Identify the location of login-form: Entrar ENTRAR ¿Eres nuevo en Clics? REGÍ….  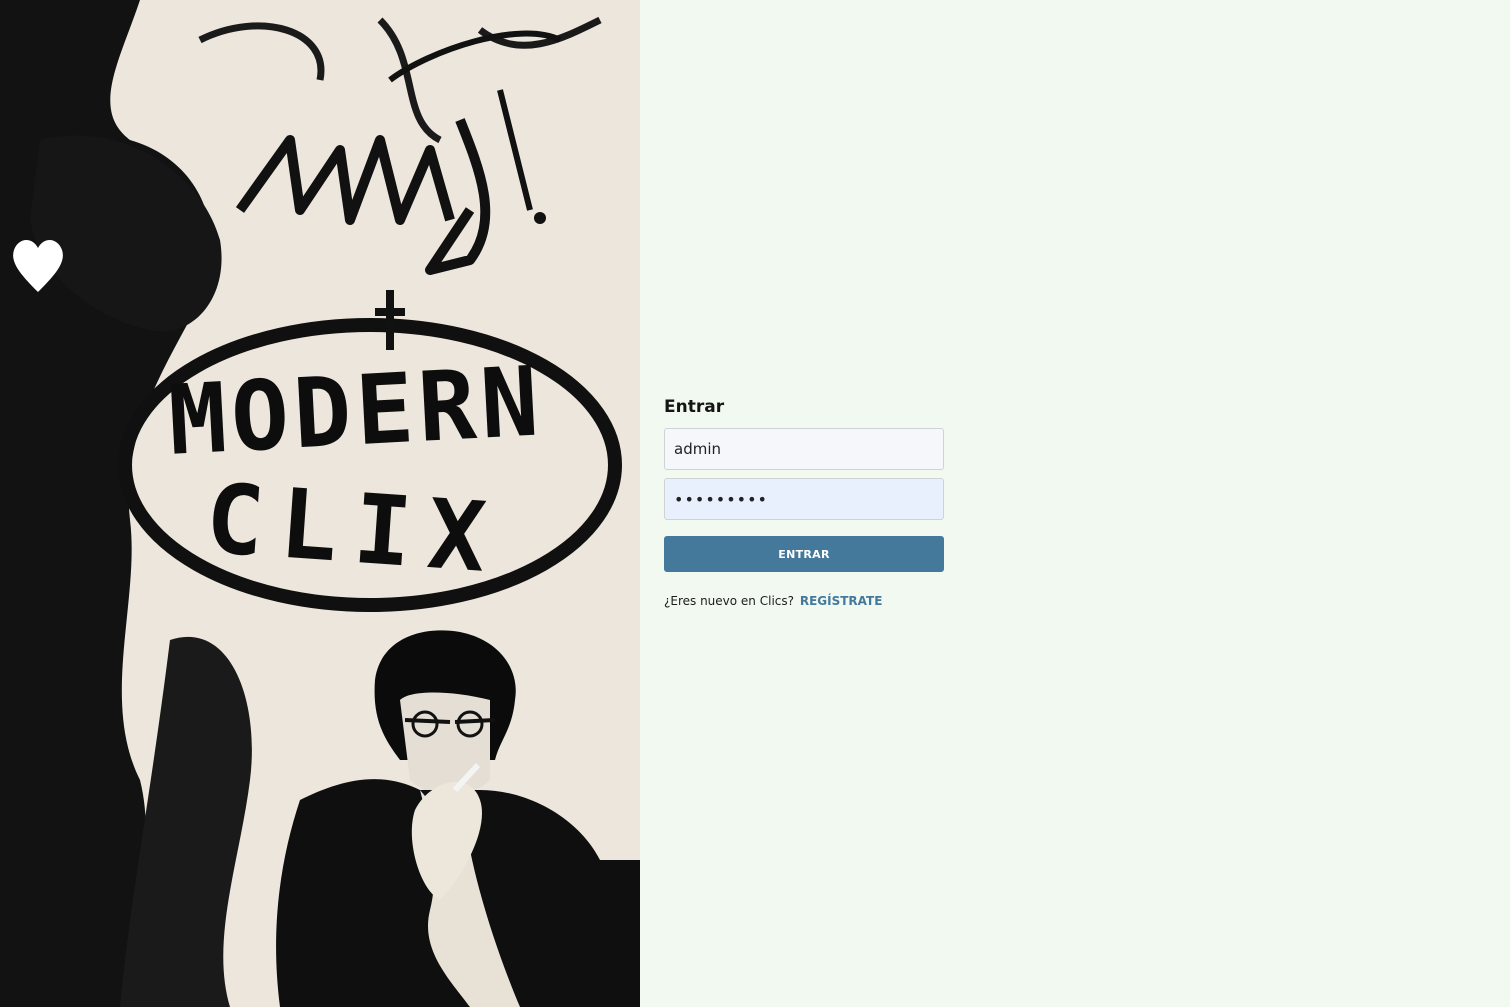
(804, 502).